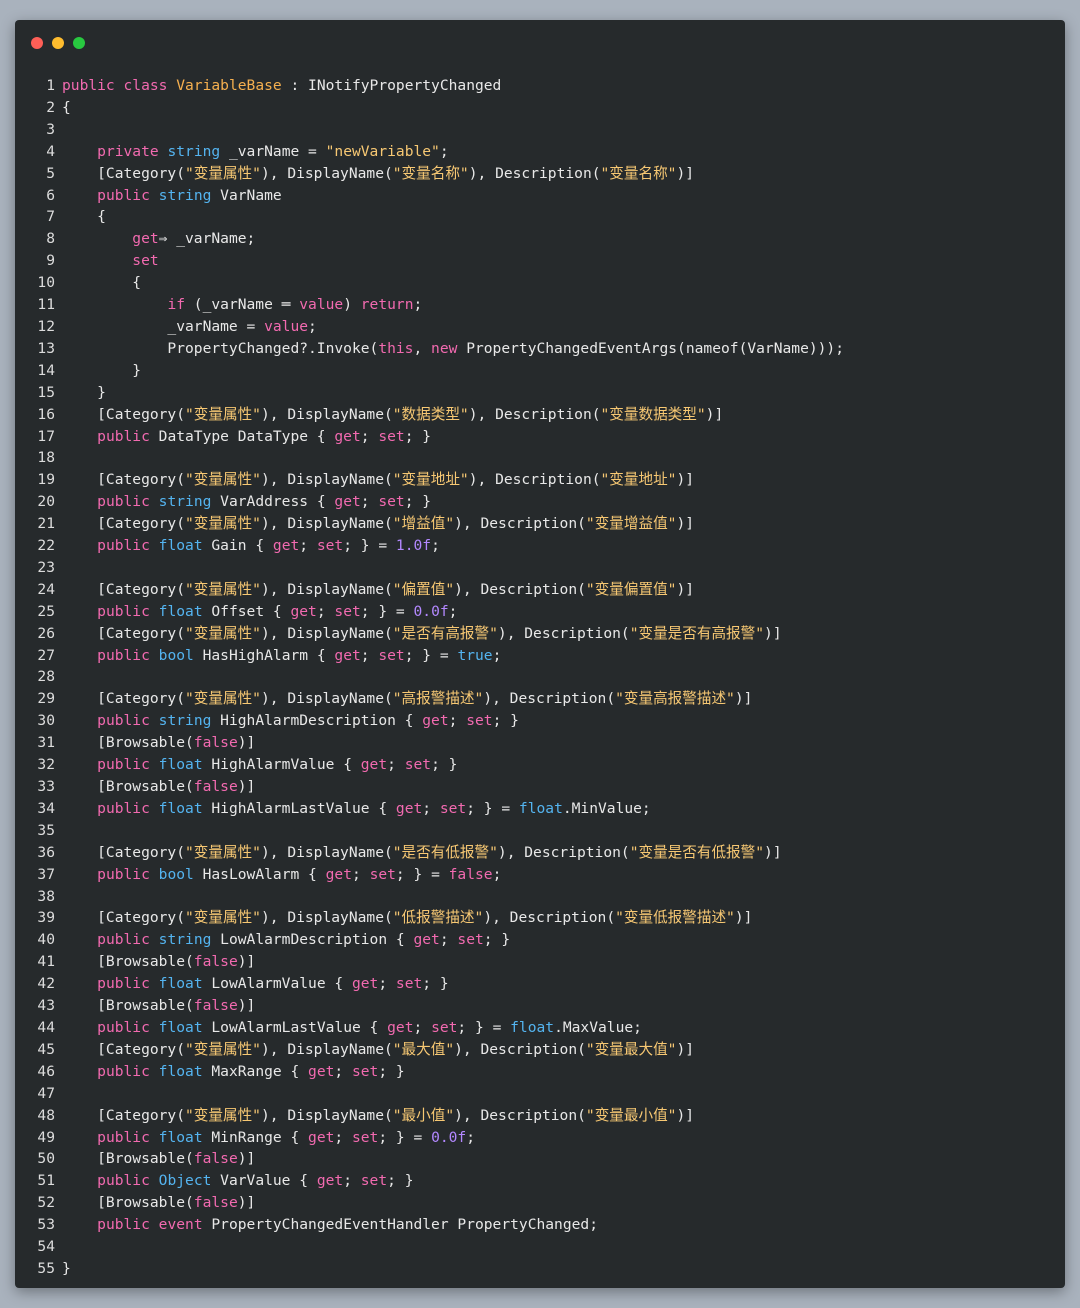  What do you see at coordinates (540, 458) in the screenshot?
I see `code-line: 18` at bounding box center [540, 458].